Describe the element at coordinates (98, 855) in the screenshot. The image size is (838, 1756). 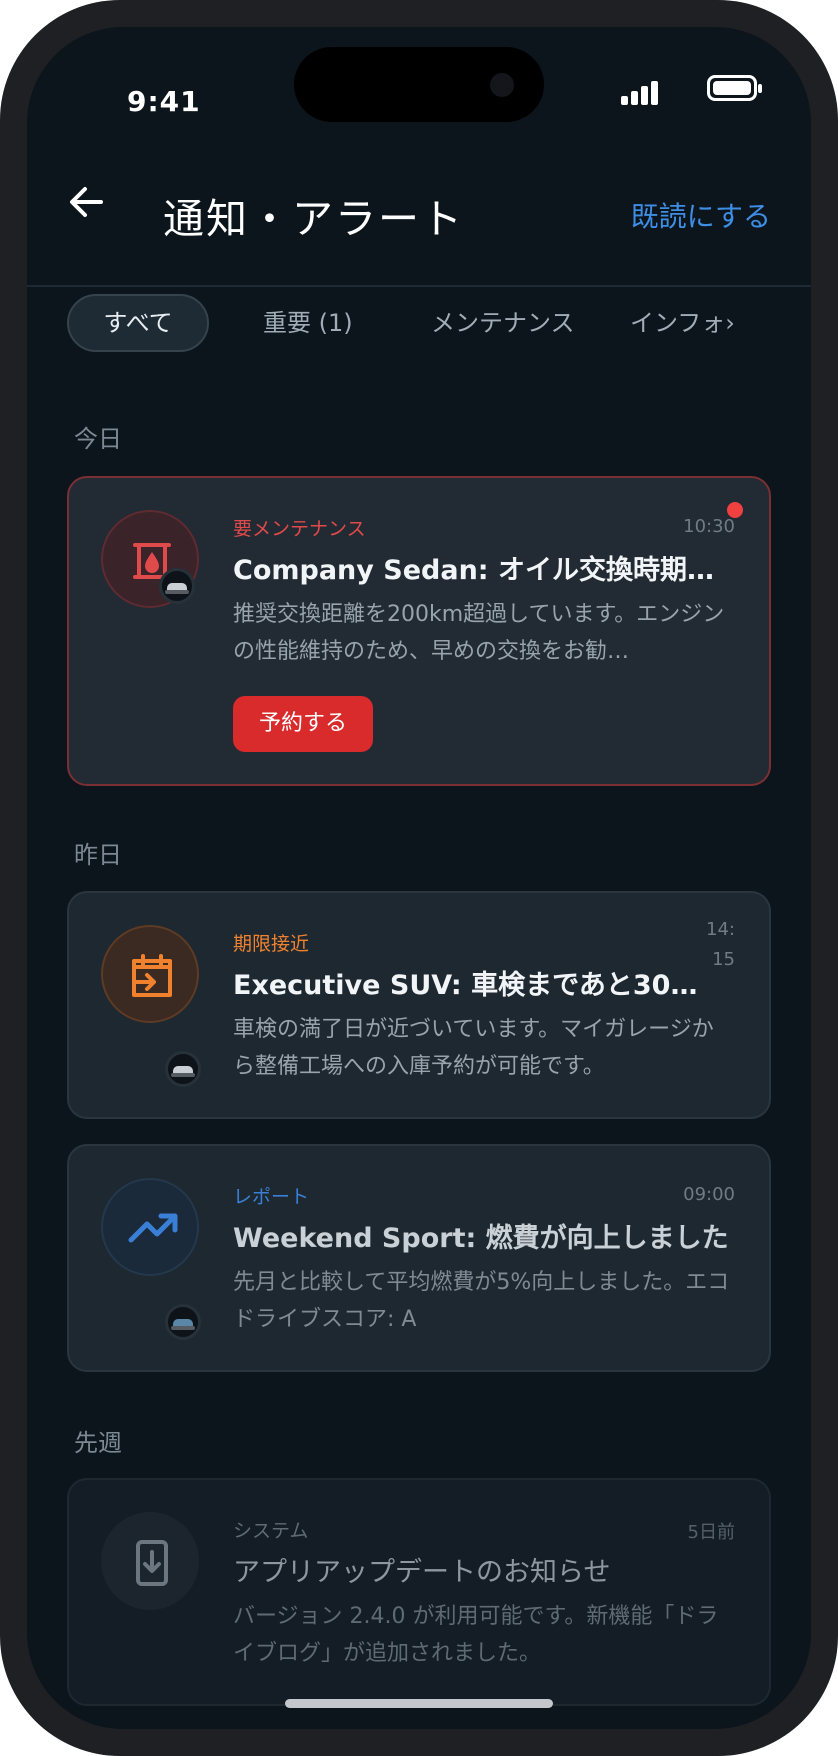
I see `section-yesterday: 昨日` at that location.